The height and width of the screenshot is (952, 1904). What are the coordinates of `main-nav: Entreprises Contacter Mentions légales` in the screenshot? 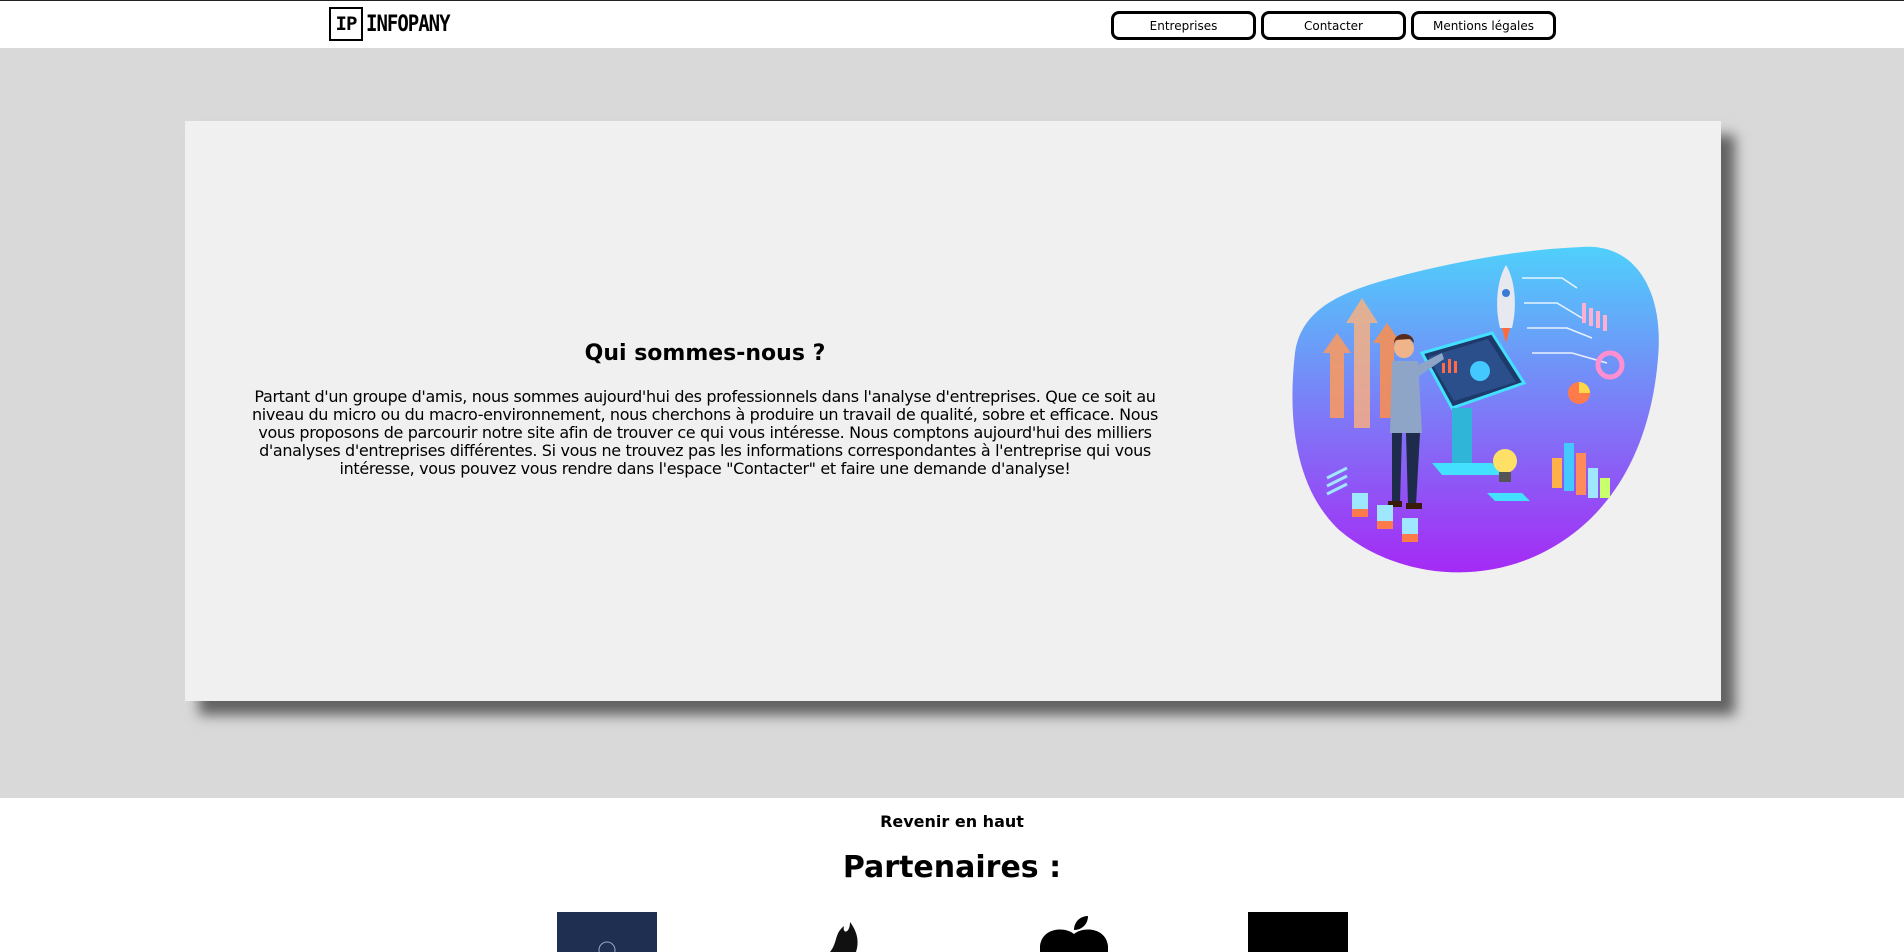 It's located at (1333, 25).